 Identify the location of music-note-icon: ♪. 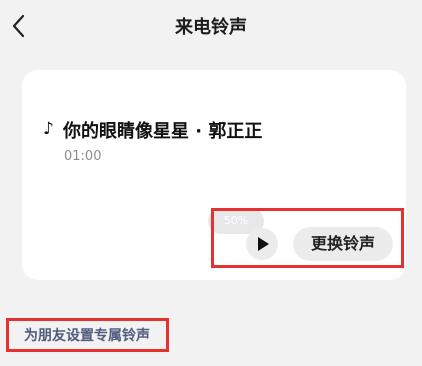
(48, 129).